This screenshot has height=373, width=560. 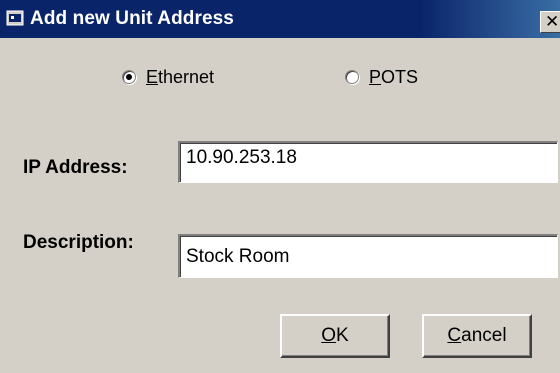 I want to click on close-icon: ✕, so click(x=552, y=21).